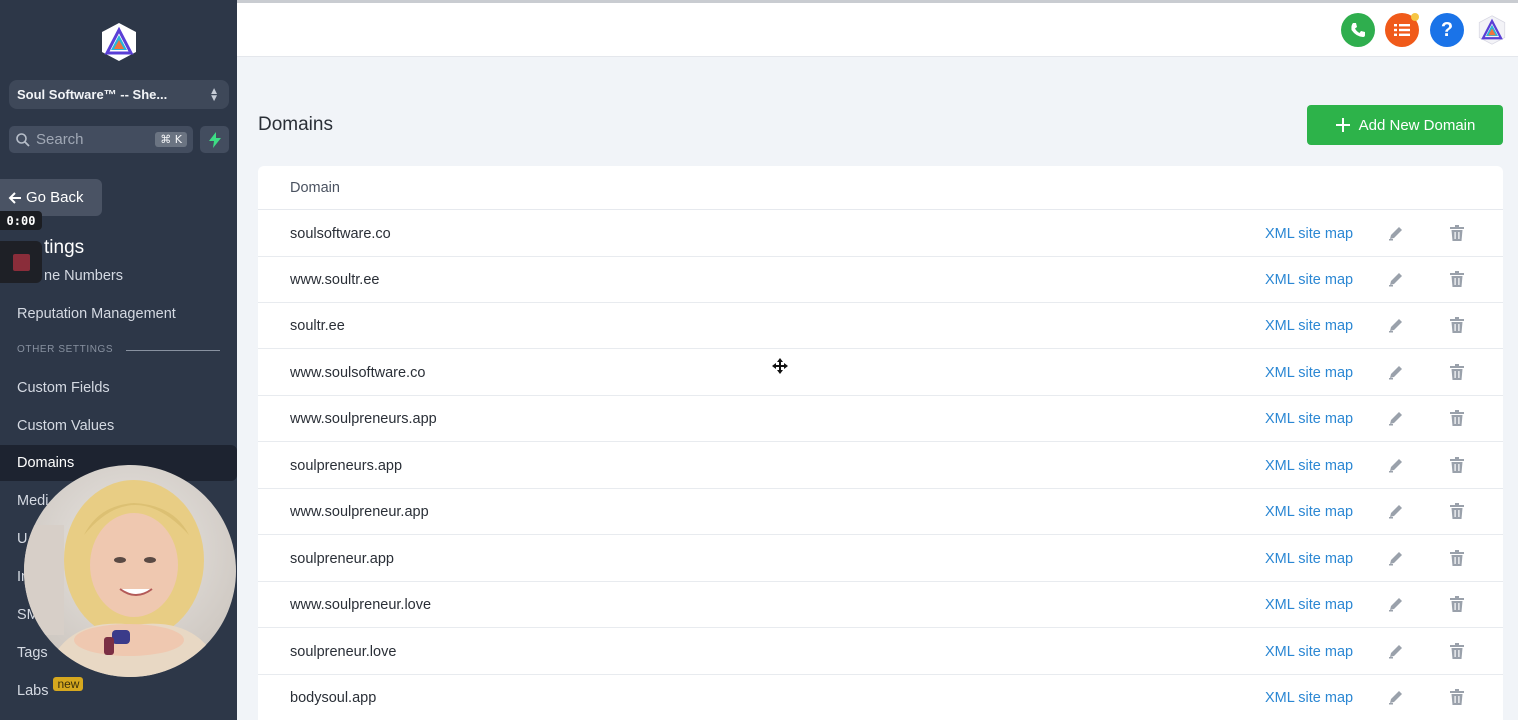  What do you see at coordinates (315, 187) in the screenshot?
I see `column-header-domain: Domain` at bounding box center [315, 187].